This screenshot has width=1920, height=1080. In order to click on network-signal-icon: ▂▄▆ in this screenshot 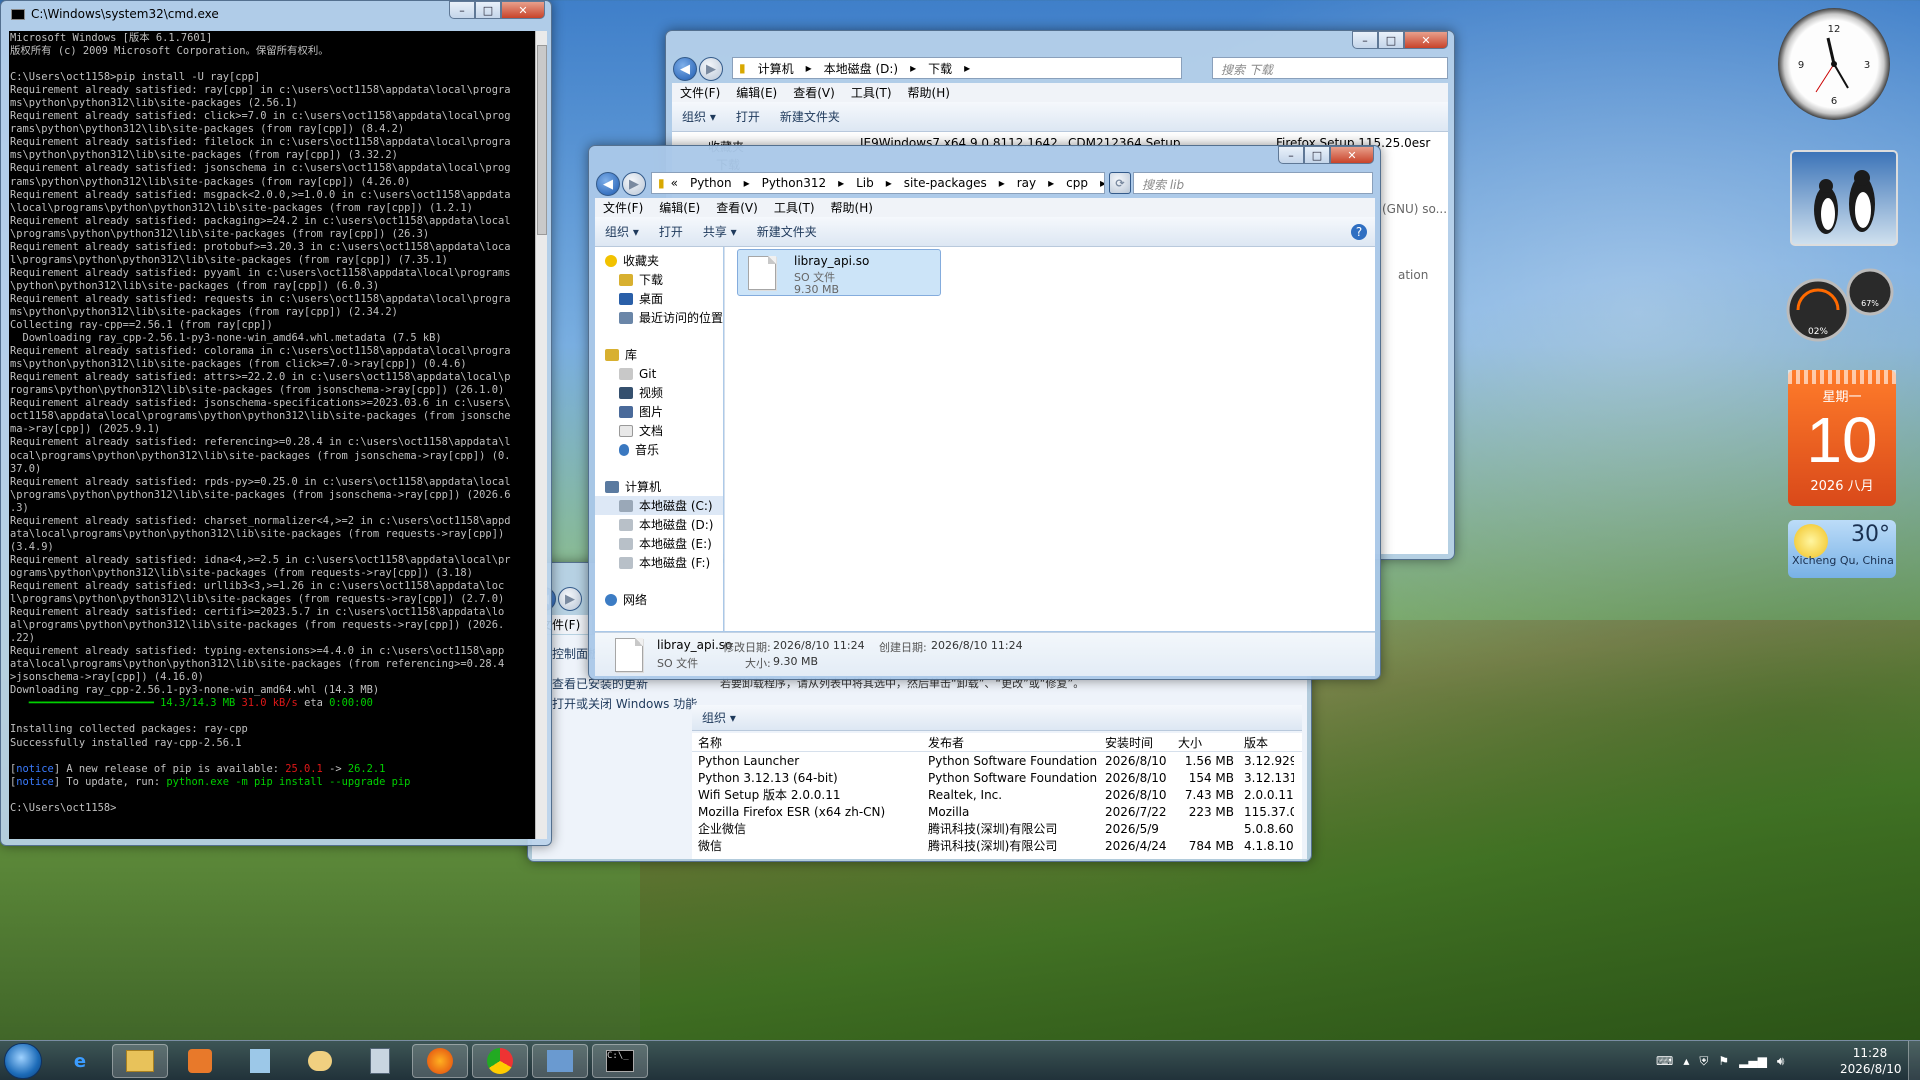, I will do `click(1753, 1061)`.